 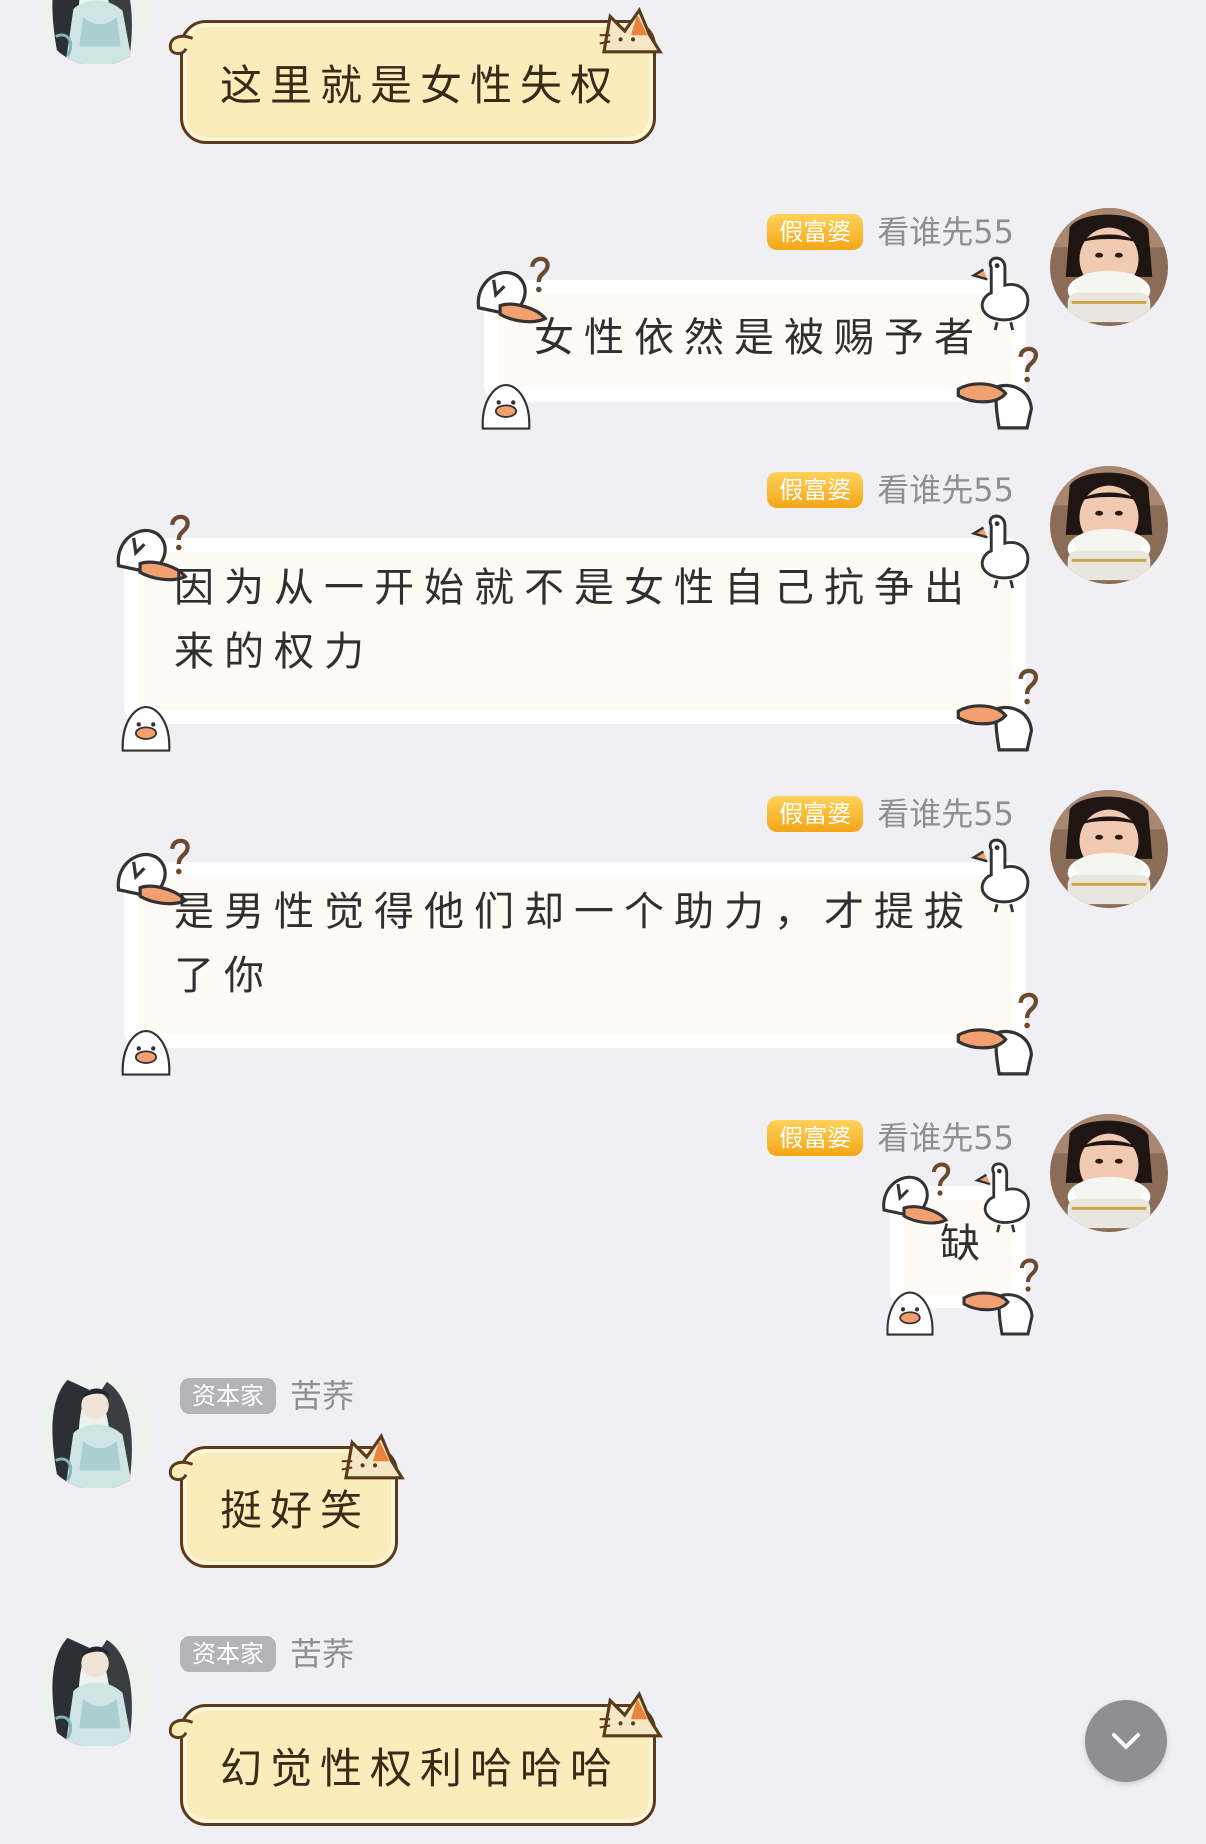 What do you see at coordinates (574, 588) in the screenshot?
I see `message-text-line: 因为从一开始就不是女性自己抗争出` at bounding box center [574, 588].